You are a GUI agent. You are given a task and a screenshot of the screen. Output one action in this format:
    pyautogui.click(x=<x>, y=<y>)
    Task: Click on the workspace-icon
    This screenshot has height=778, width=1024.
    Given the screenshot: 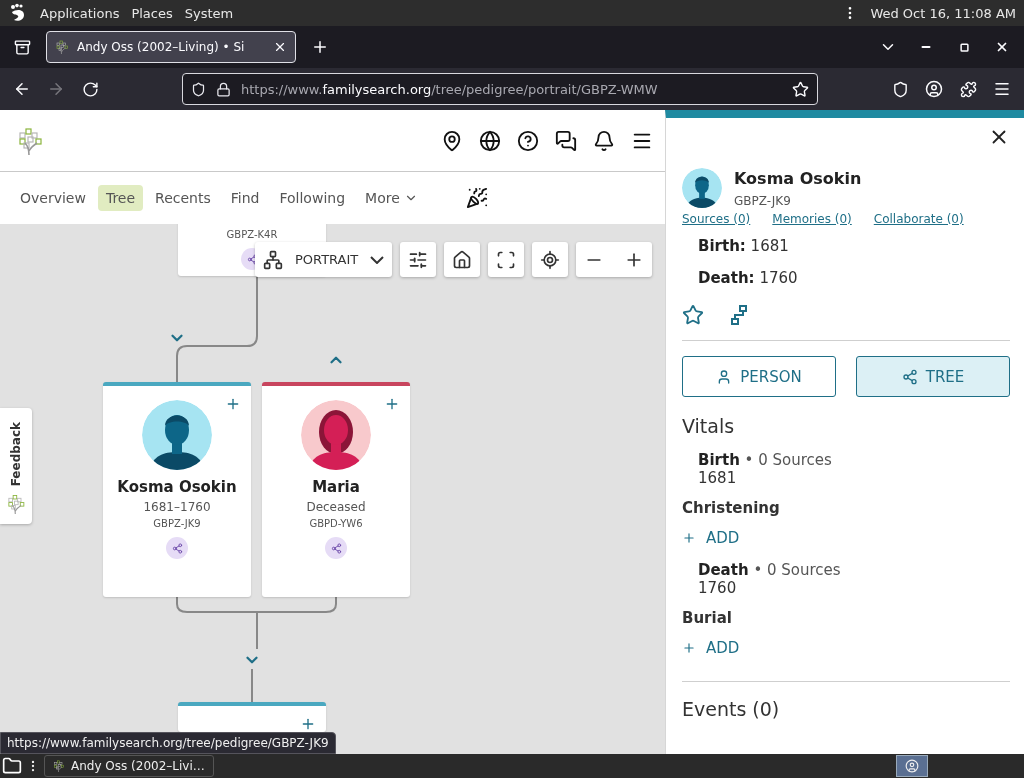 What is the action you would take?
    pyautogui.click(x=912, y=766)
    